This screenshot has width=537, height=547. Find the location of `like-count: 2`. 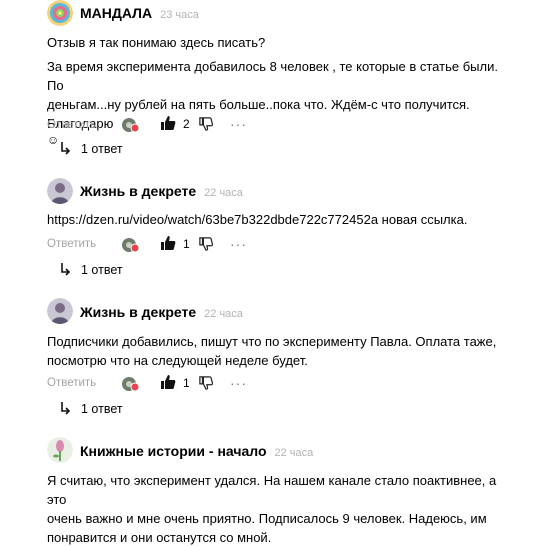

like-count: 2 is located at coordinates (186, 124).